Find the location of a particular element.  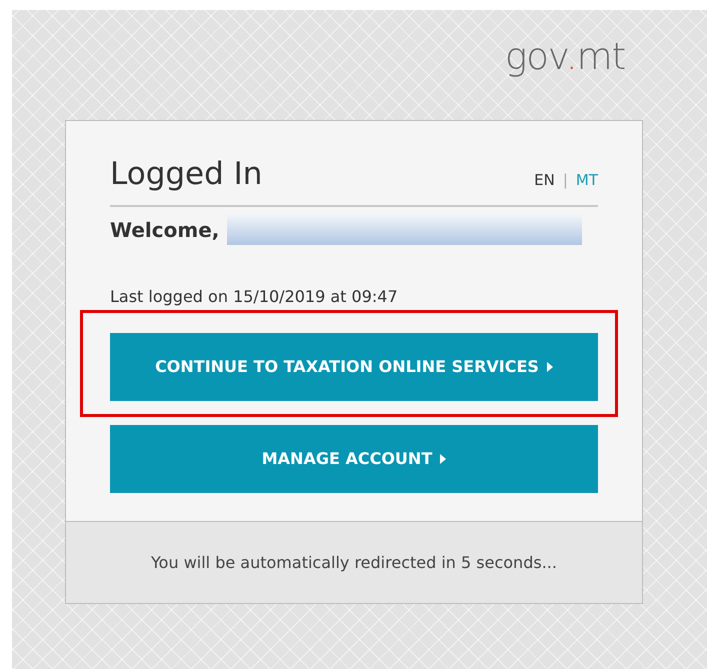

card-title: Logged In is located at coordinates (186, 174).